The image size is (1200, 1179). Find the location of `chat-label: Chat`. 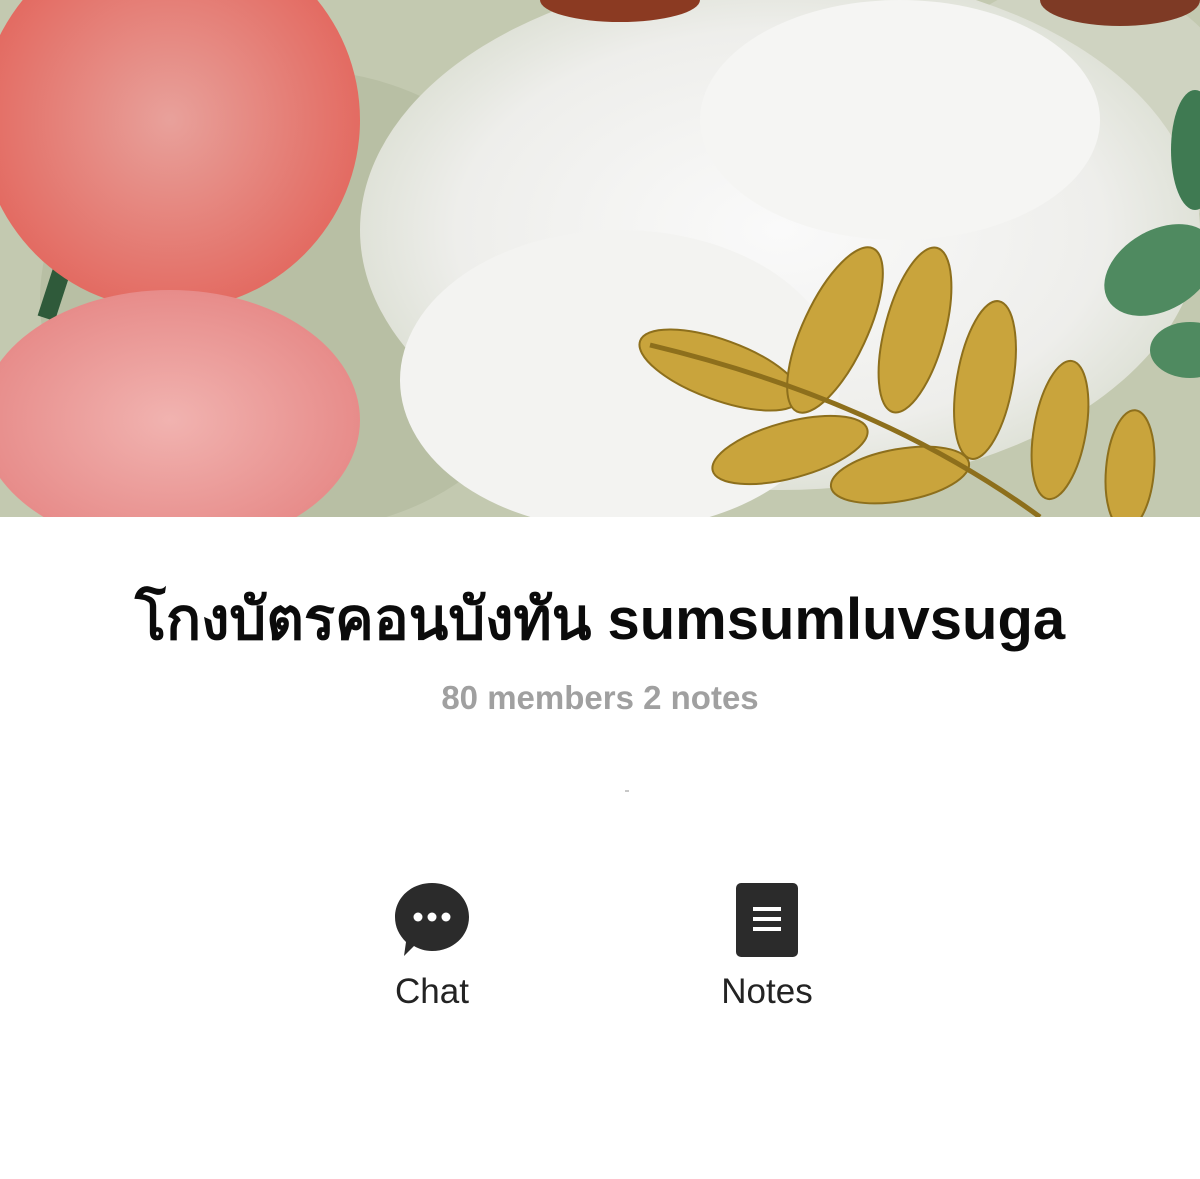

chat-label: Chat is located at coordinates (432, 991).